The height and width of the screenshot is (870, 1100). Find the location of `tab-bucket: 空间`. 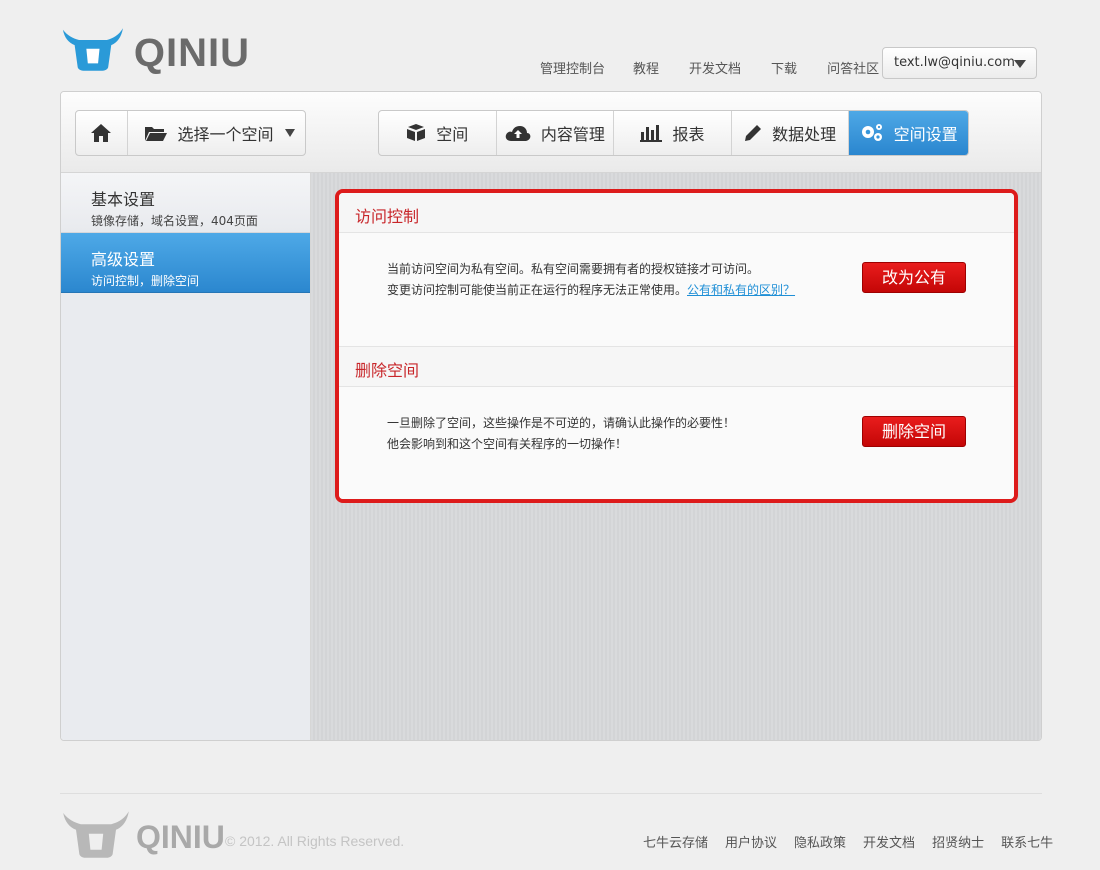

tab-bucket: 空间 is located at coordinates (438, 133).